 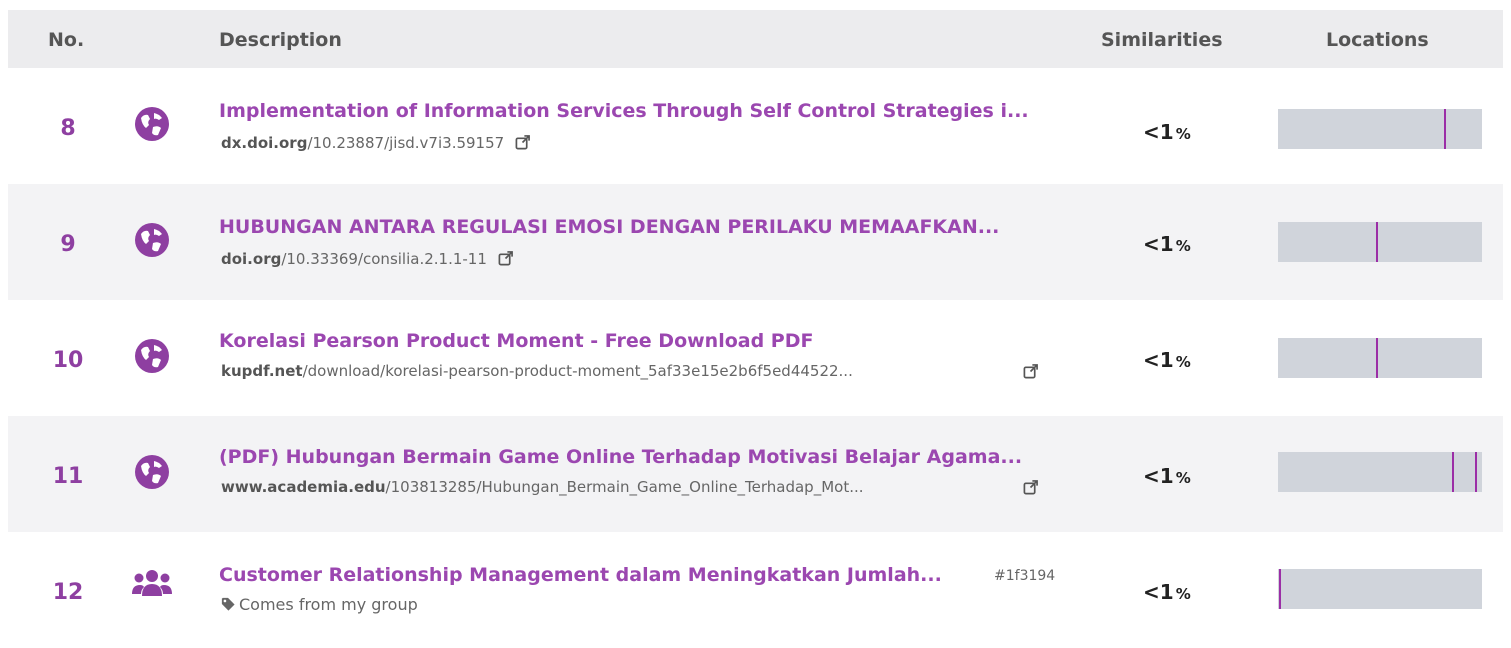 What do you see at coordinates (755, 39) in the screenshot?
I see `table-header: No. Description Similarities Locations` at bounding box center [755, 39].